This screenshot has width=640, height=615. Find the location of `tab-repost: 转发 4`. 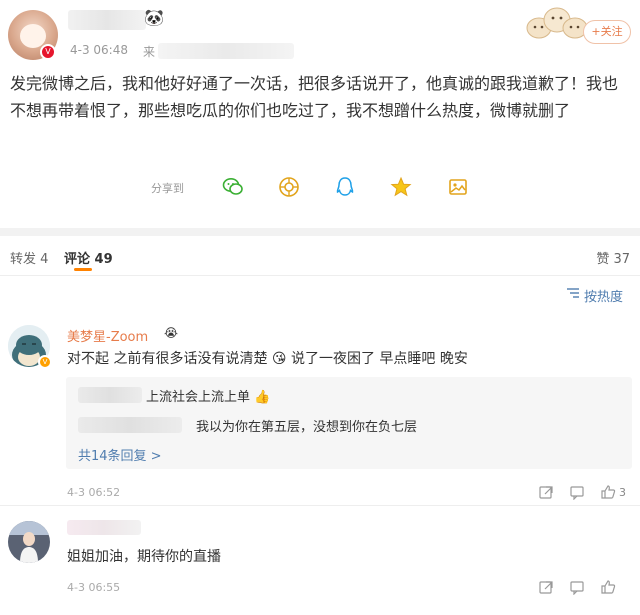

tab-repost: 转发 4 is located at coordinates (29, 257).